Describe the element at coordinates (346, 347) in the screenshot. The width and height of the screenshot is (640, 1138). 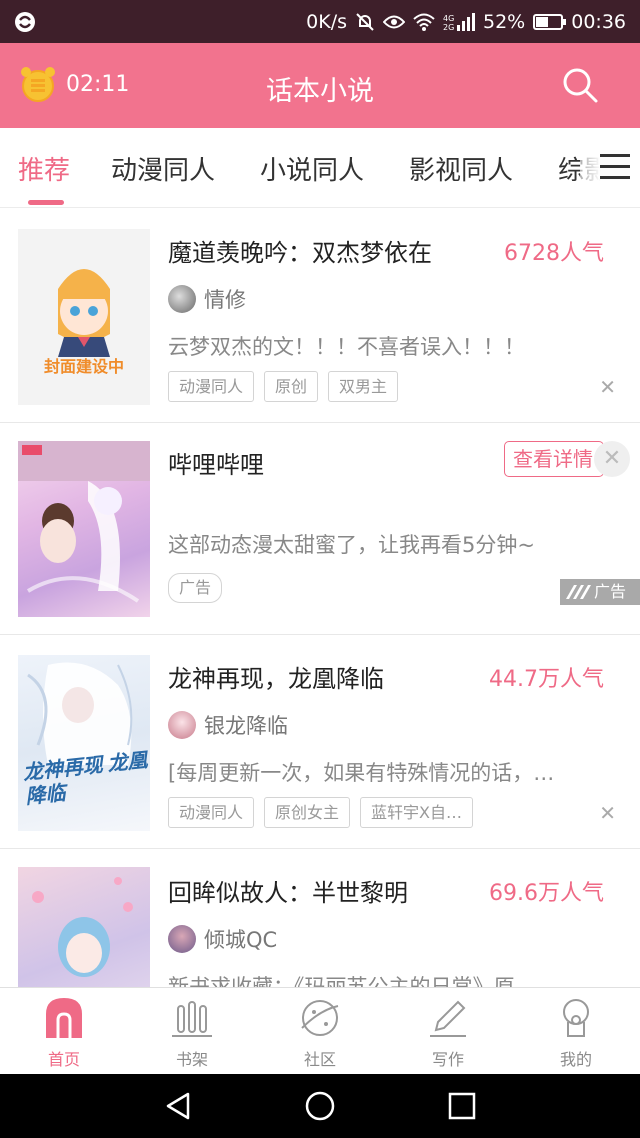
I see `book-description: 云梦双杰的文！！！不喜者误入！！！` at that location.